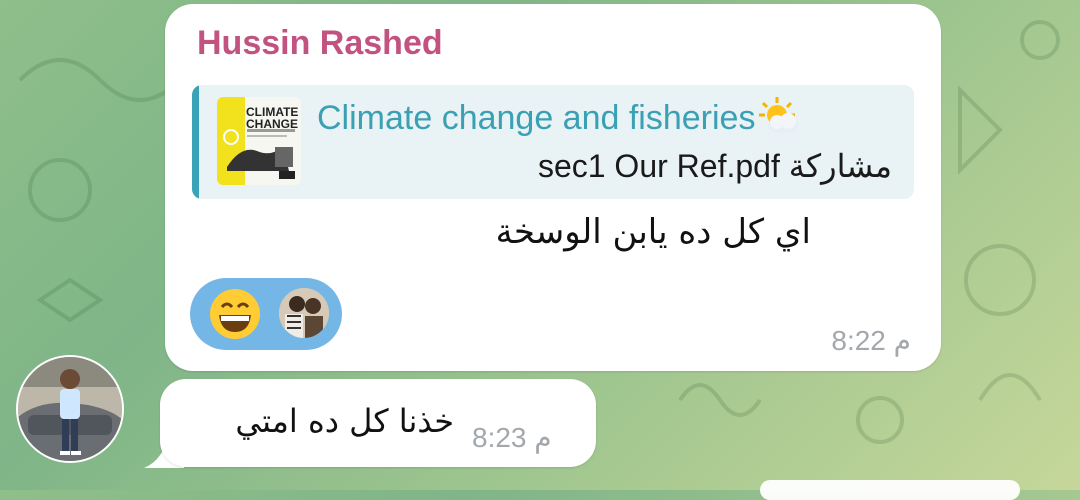 The image size is (1080, 500). What do you see at coordinates (235, 314) in the screenshot?
I see `grinning-face-icon` at bounding box center [235, 314].